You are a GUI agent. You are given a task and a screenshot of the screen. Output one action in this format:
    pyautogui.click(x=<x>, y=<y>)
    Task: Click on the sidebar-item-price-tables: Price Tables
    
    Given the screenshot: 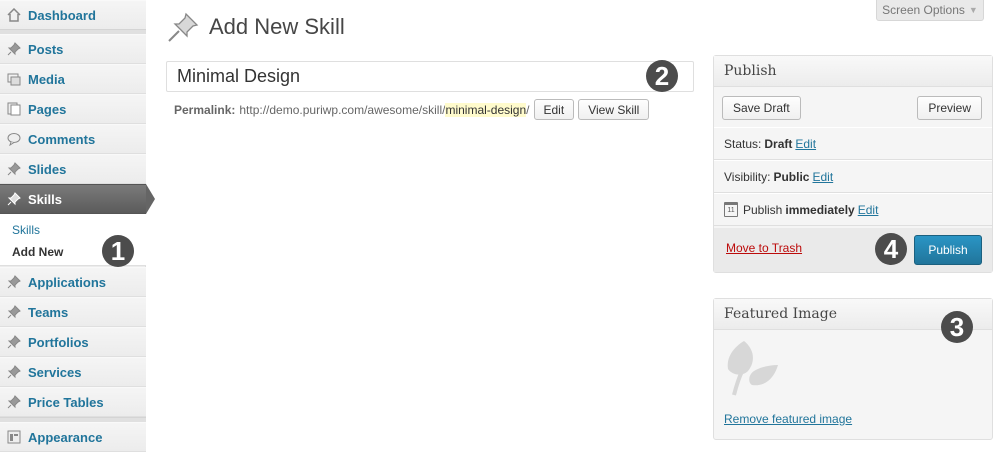 What is the action you would take?
    pyautogui.click(x=73, y=402)
    